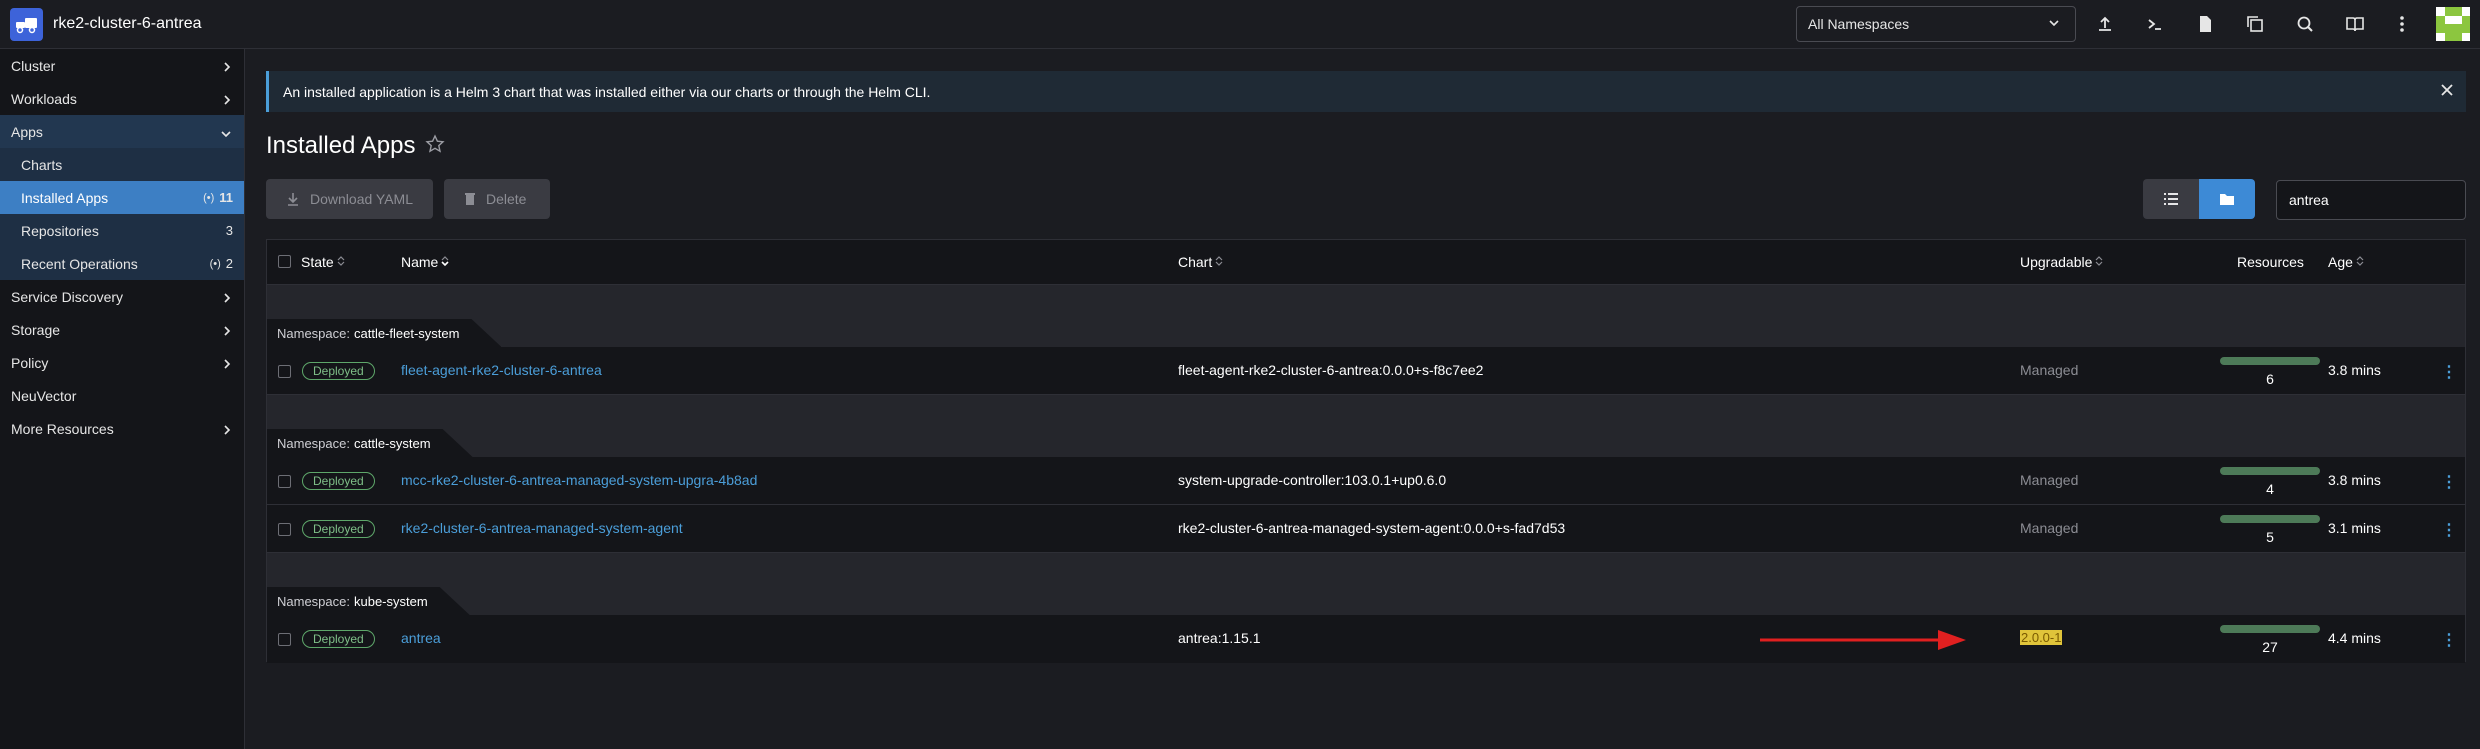  I want to click on search-icon, so click(2305, 24).